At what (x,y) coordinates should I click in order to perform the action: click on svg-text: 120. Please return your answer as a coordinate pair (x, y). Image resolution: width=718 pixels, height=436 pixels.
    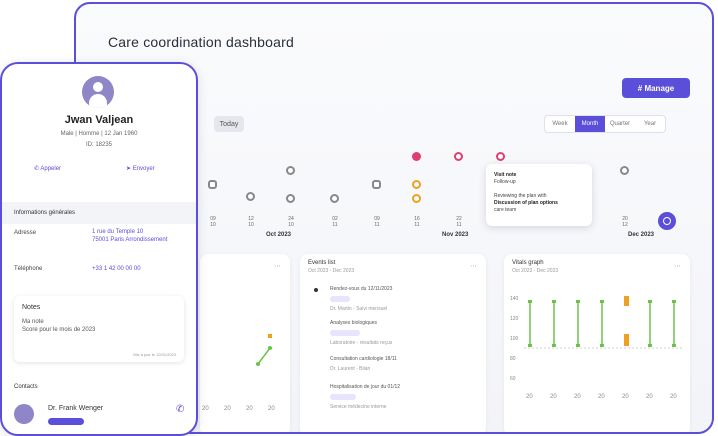
    Looking at the image, I should click on (514, 319).